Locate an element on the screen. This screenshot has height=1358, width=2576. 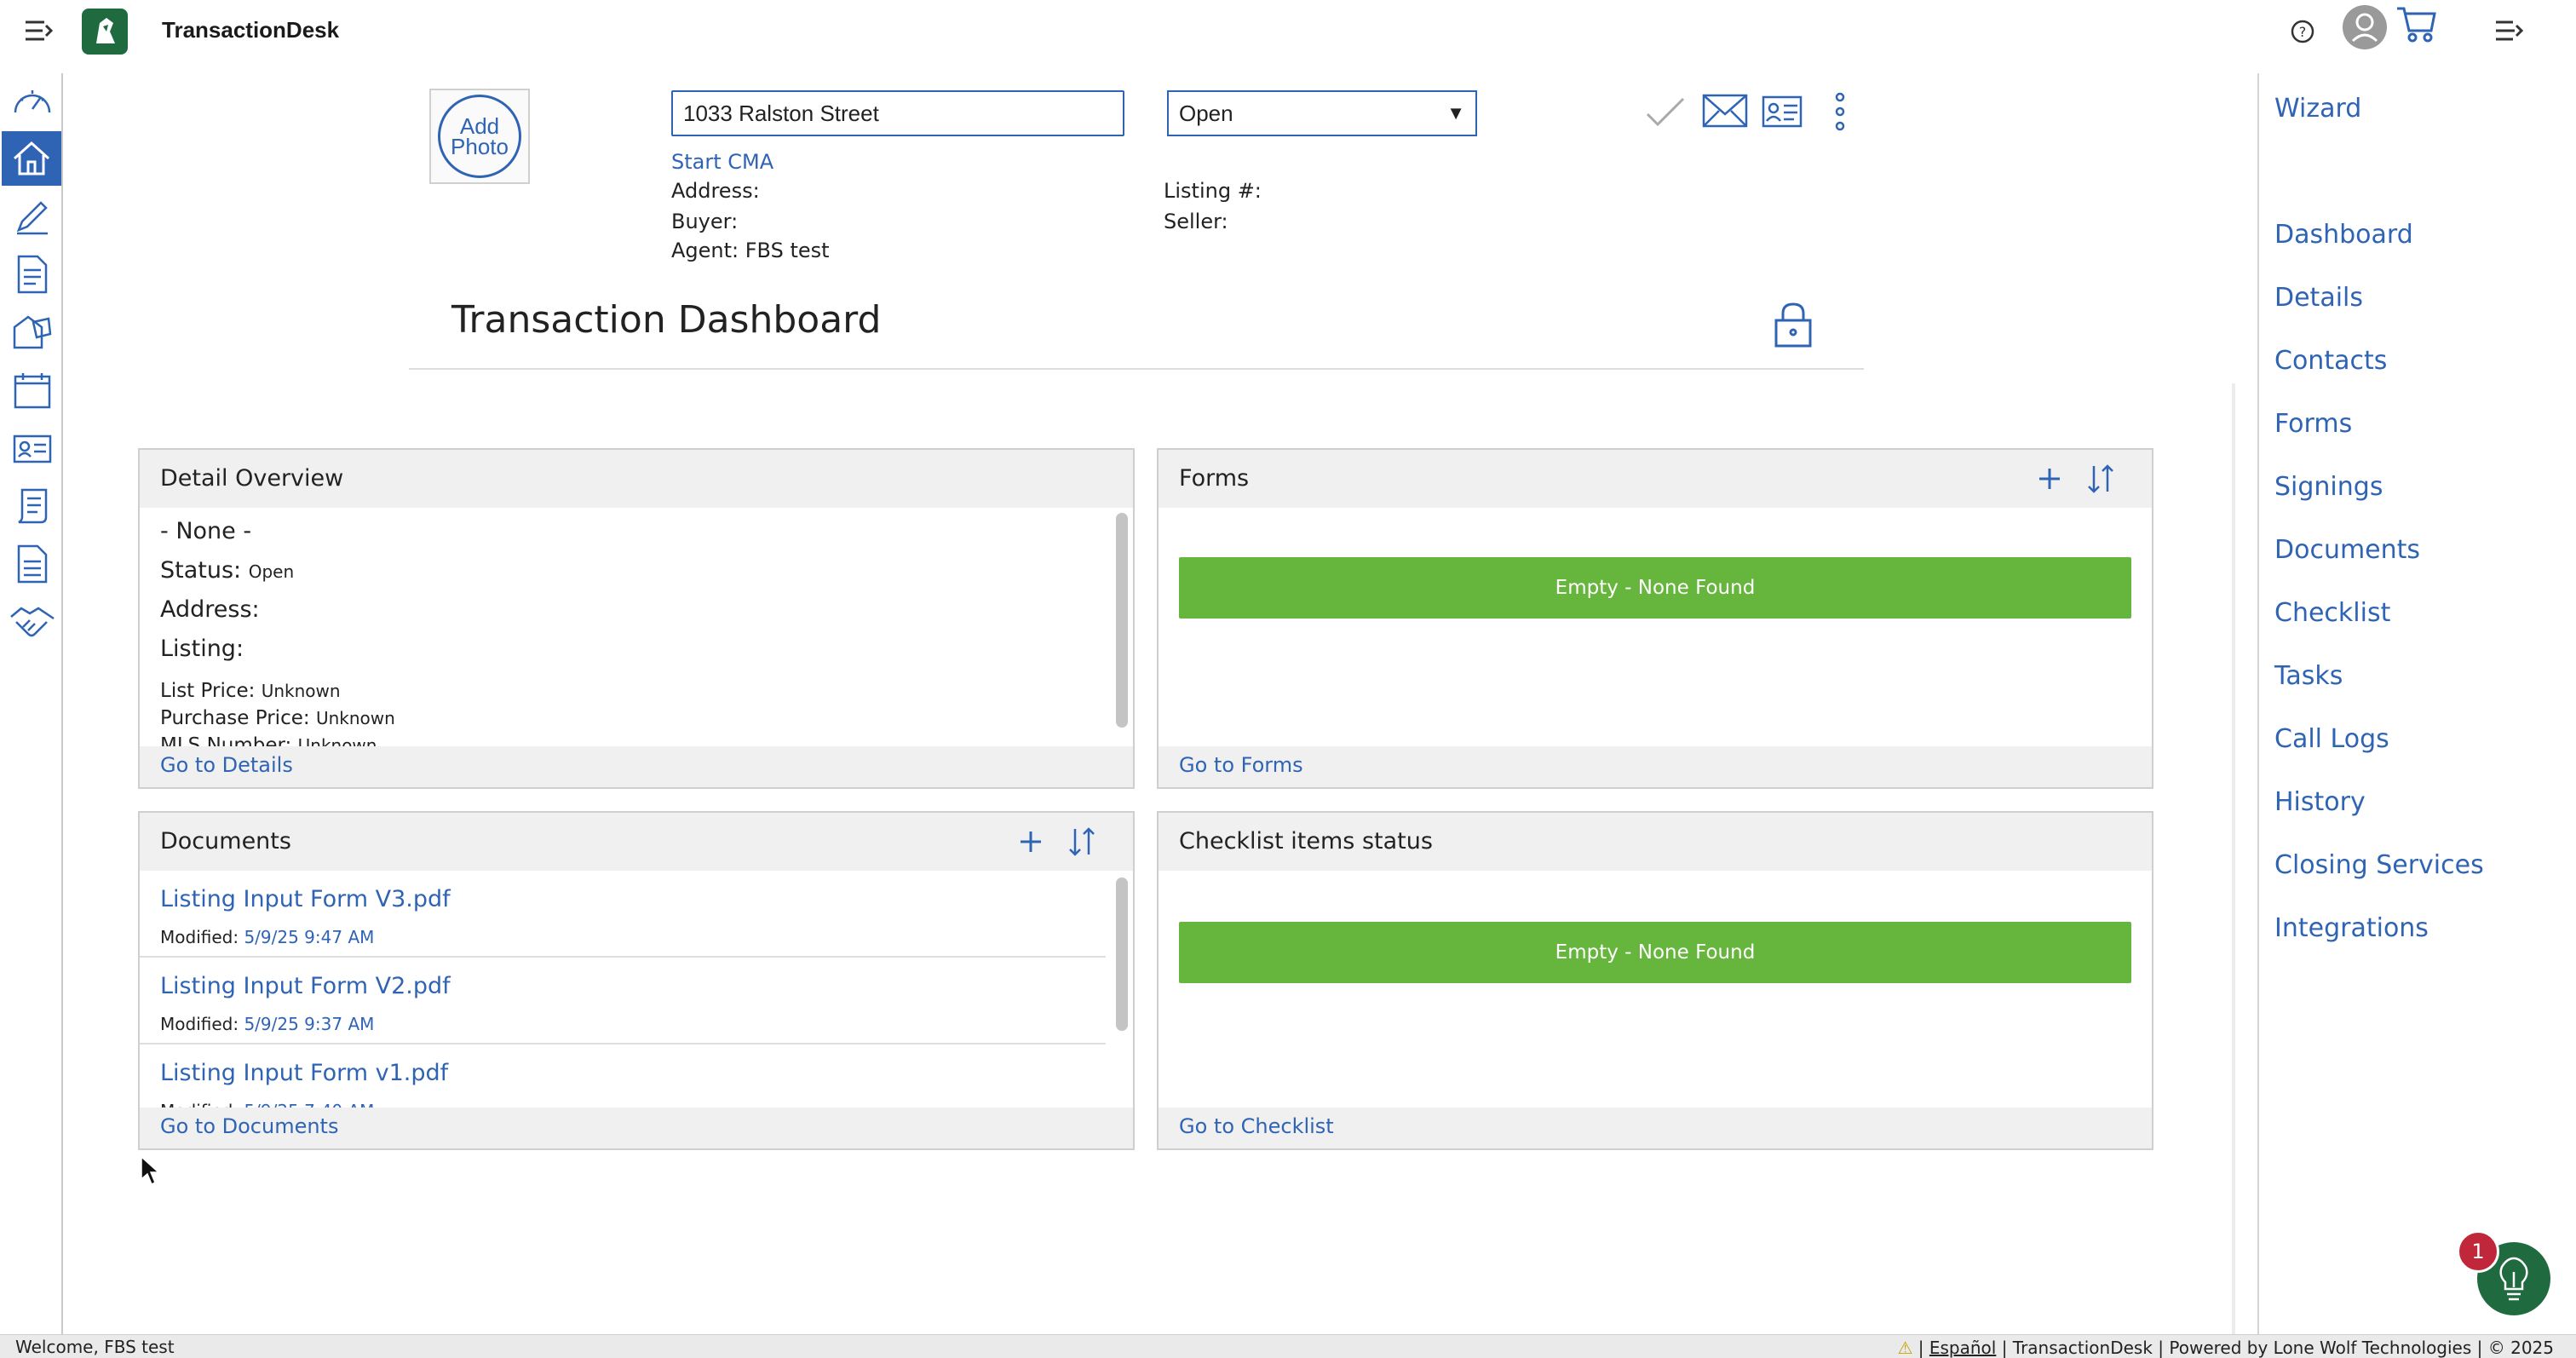
add-photo-circle: Add Photo is located at coordinates (480, 137).